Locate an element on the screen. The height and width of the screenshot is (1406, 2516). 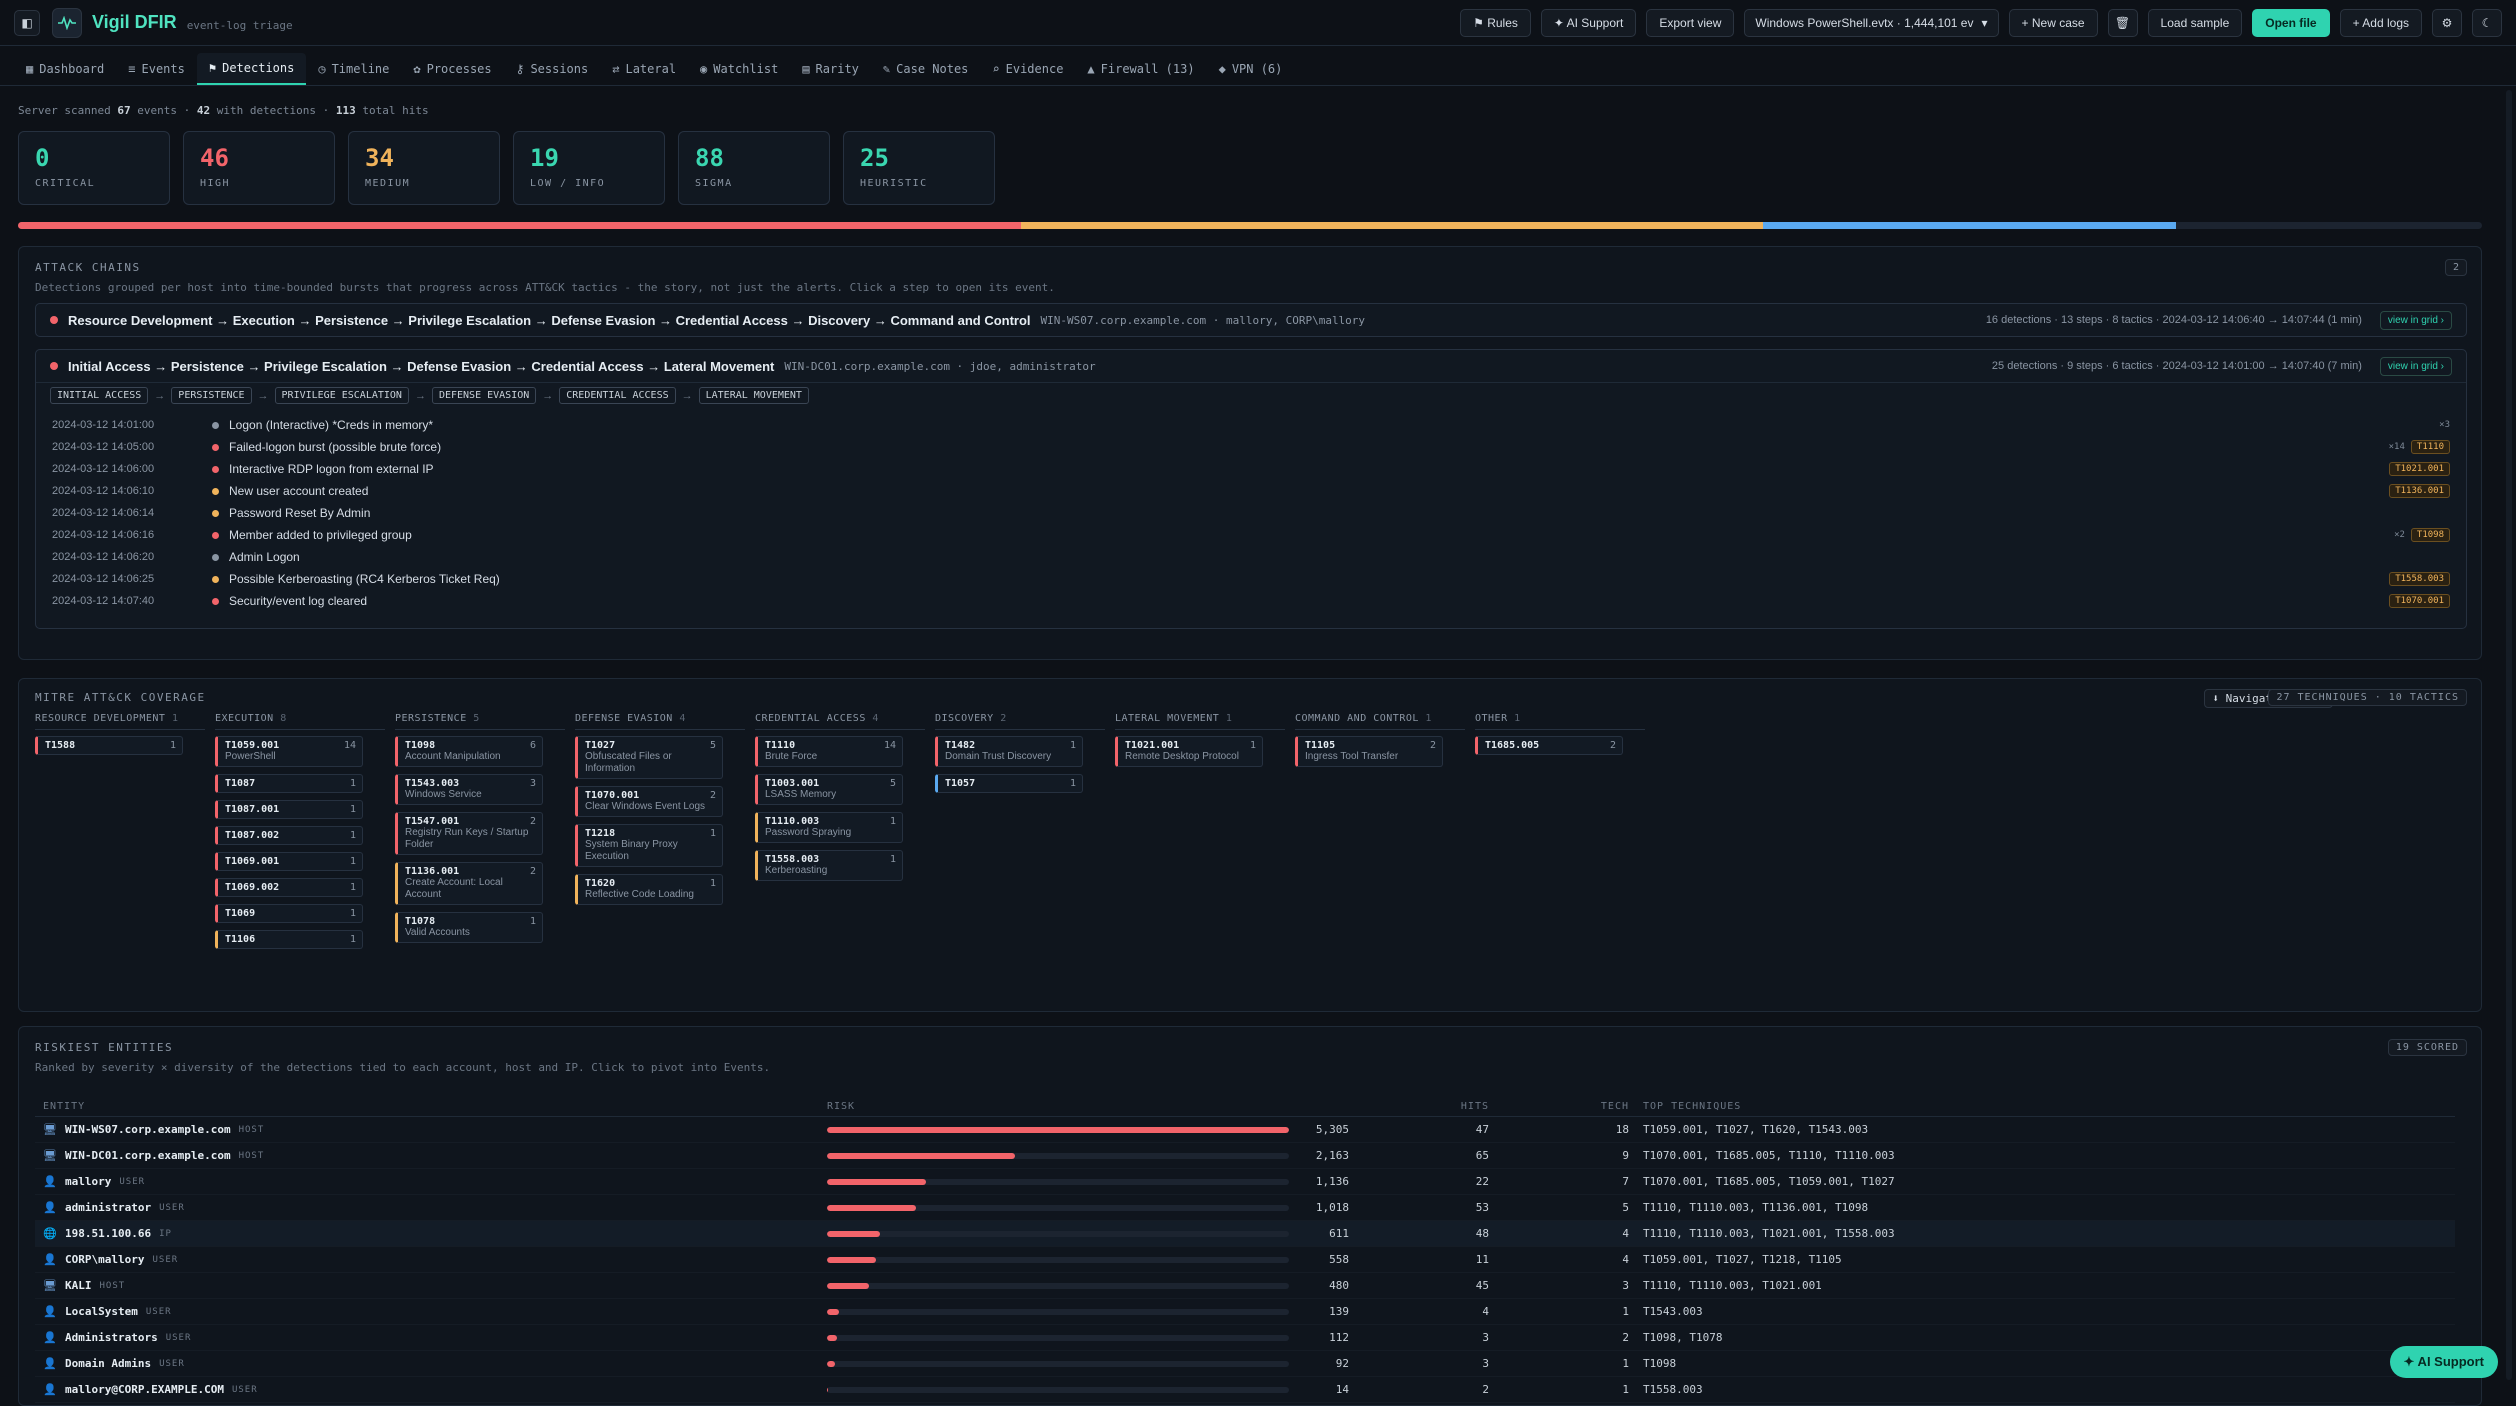
gear-icon: ⚙ is located at coordinates (2447, 23).